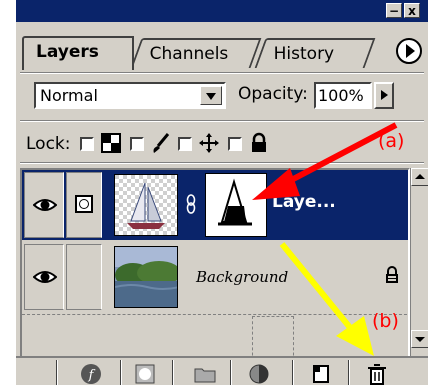 The height and width of the screenshot is (385, 428). Describe the element at coordinates (235, 202) in the screenshot. I see `mask-shape-icon` at that location.